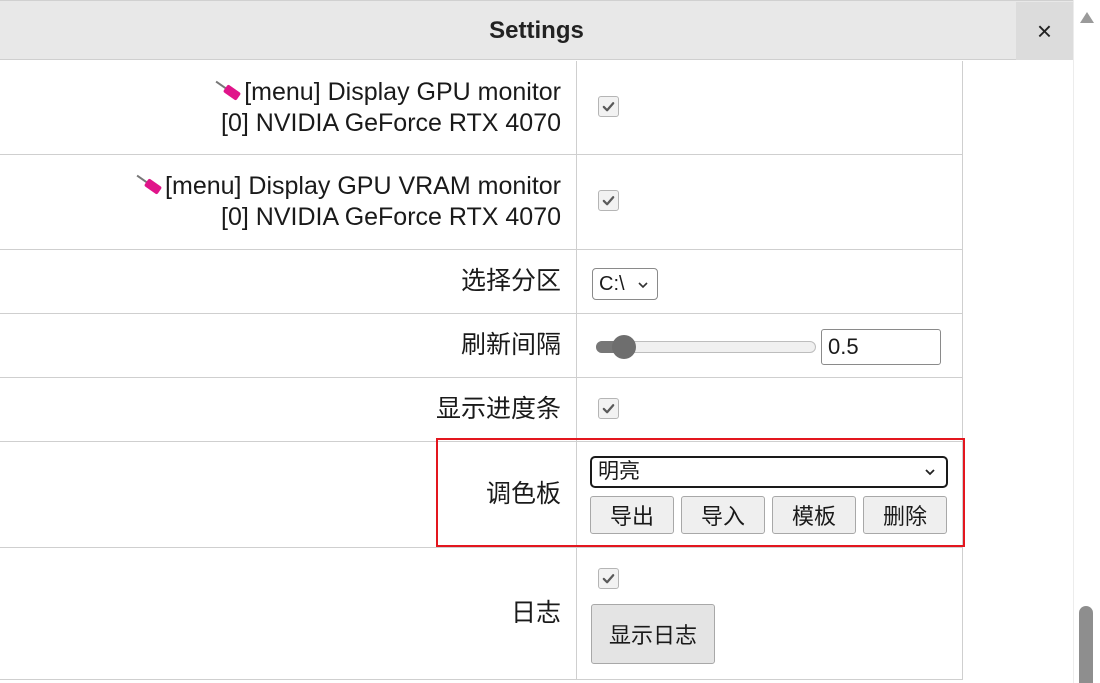 Image resolution: width=1100 pixels, height=683 pixels. I want to click on progress-bar-checkbox, so click(608, 408).